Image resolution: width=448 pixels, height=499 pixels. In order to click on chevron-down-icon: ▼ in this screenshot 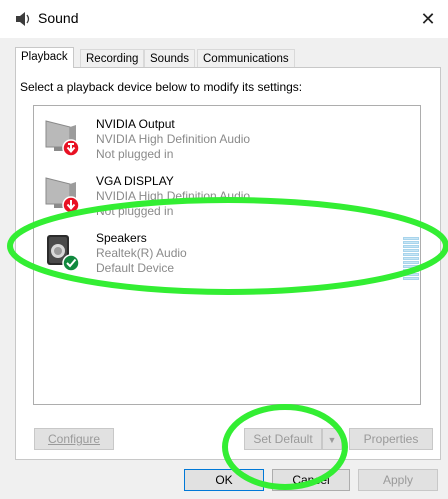, I will do `click(332, 440)`.